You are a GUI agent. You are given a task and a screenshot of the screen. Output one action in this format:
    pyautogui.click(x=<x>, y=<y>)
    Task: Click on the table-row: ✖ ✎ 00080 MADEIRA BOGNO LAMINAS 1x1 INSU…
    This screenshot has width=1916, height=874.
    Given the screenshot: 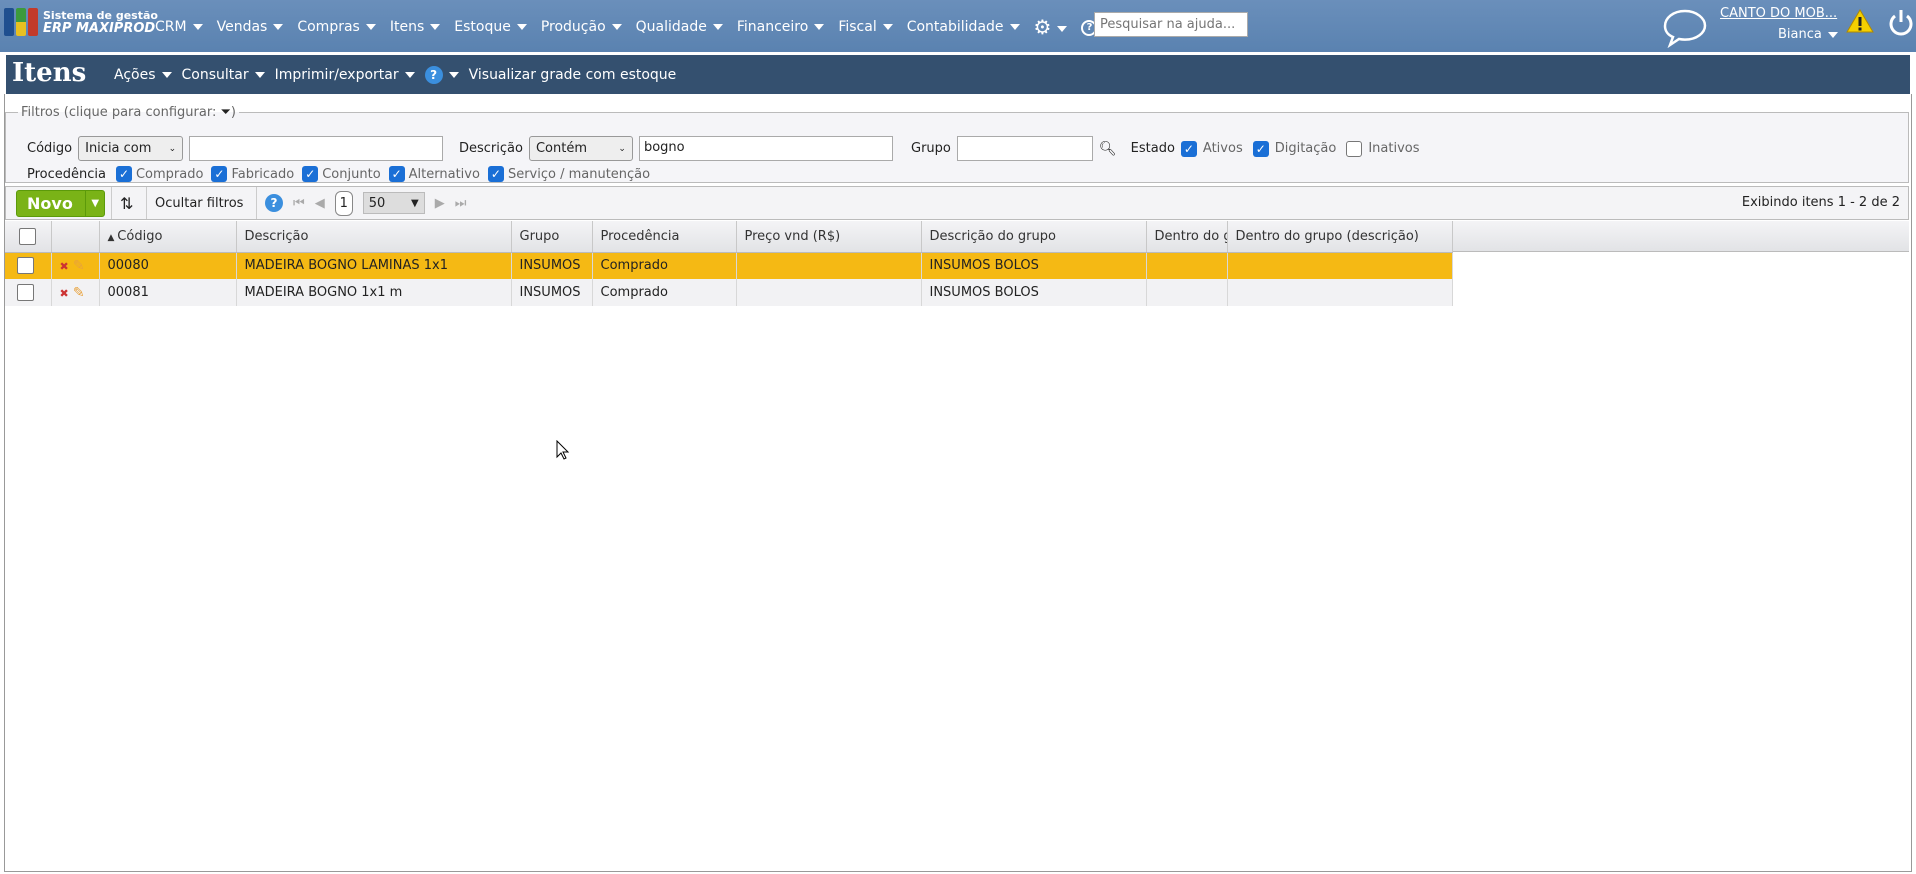 What is the action you would take?
    pyautogui.click(x=729, y=265)
    